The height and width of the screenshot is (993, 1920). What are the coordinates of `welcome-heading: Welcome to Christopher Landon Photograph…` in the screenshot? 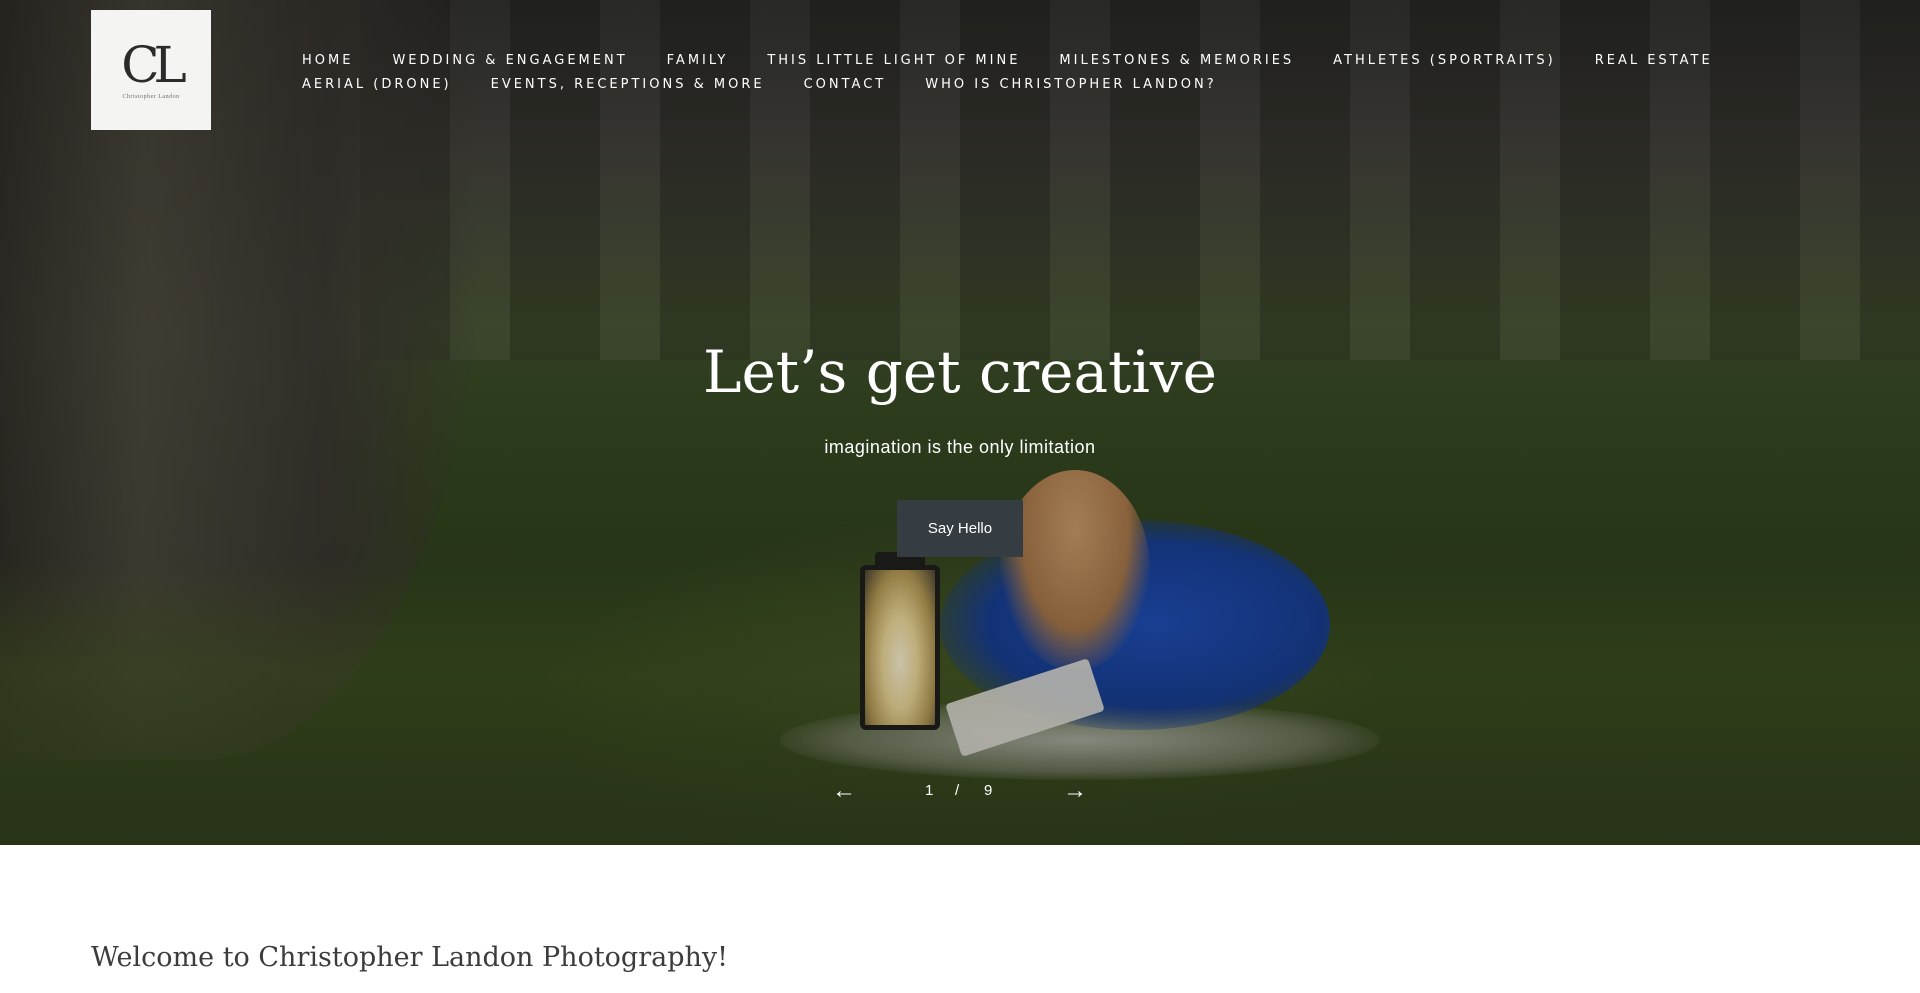 It's located at (409, 957).